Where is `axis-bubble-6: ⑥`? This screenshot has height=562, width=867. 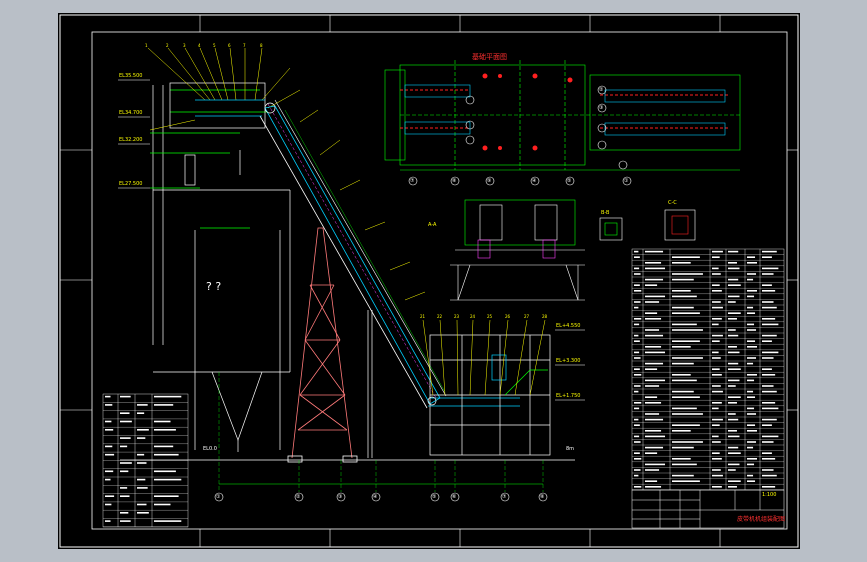 axis-bubble-6: ⑥ is located at coordinates (454, 497).